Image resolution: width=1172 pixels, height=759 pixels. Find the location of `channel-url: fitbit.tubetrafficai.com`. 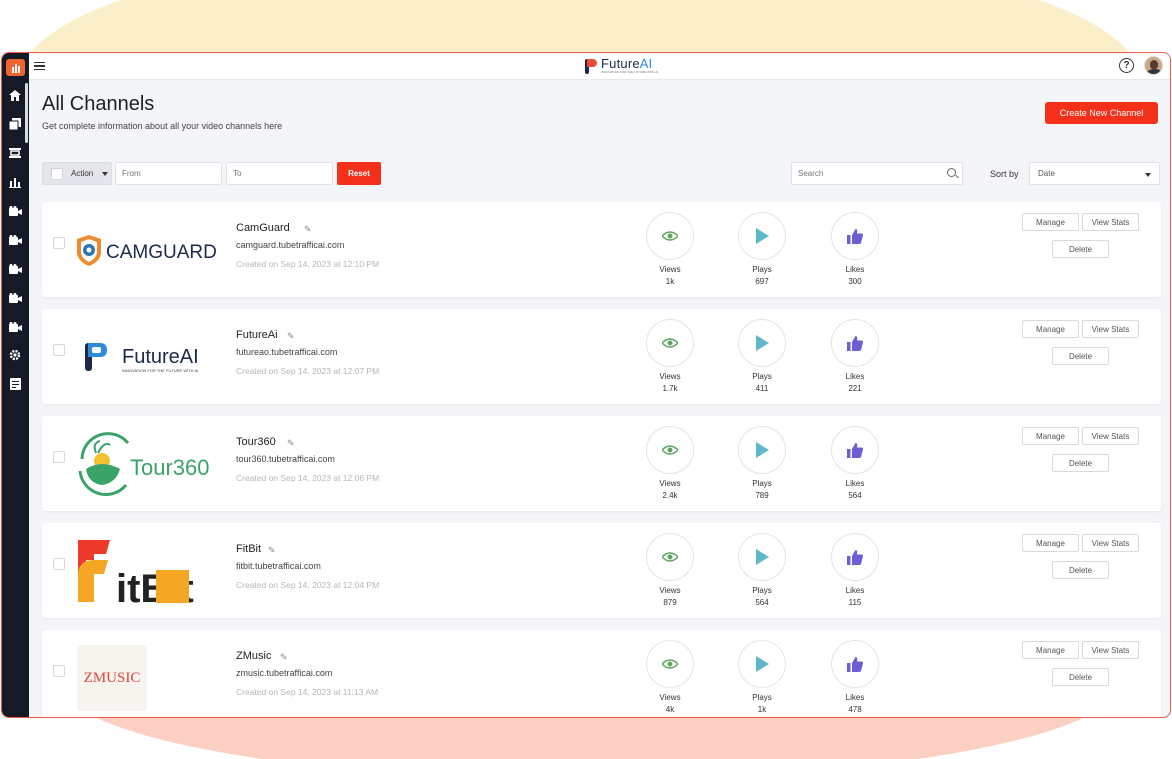

channel-url: fitbit.tubetrafficai.com is located at coordinates (278, 566).